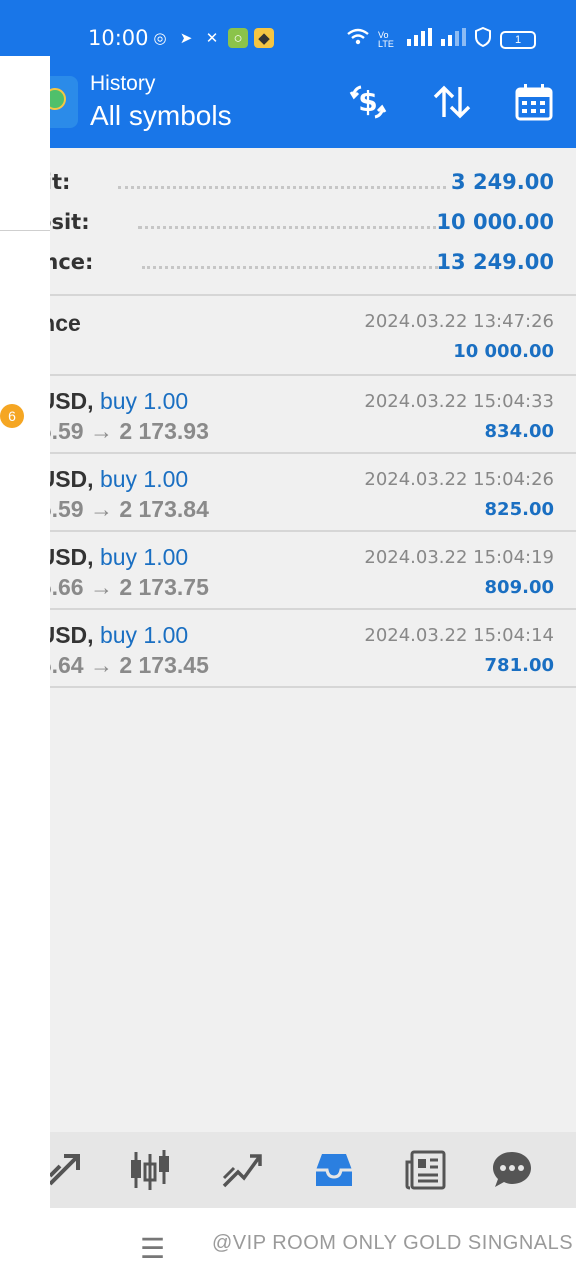  I want to click on drawer-divider, so click(25, 230).